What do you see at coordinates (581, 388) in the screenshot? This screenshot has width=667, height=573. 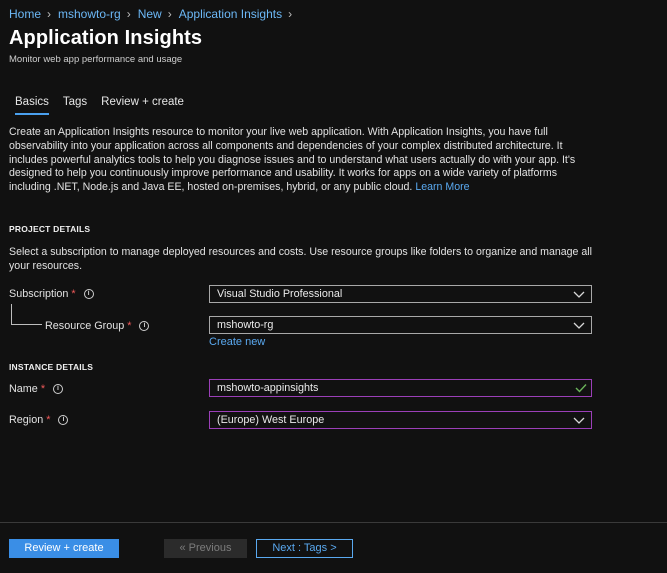 I see `checkmark-icon` at bounding box center [581, 388].